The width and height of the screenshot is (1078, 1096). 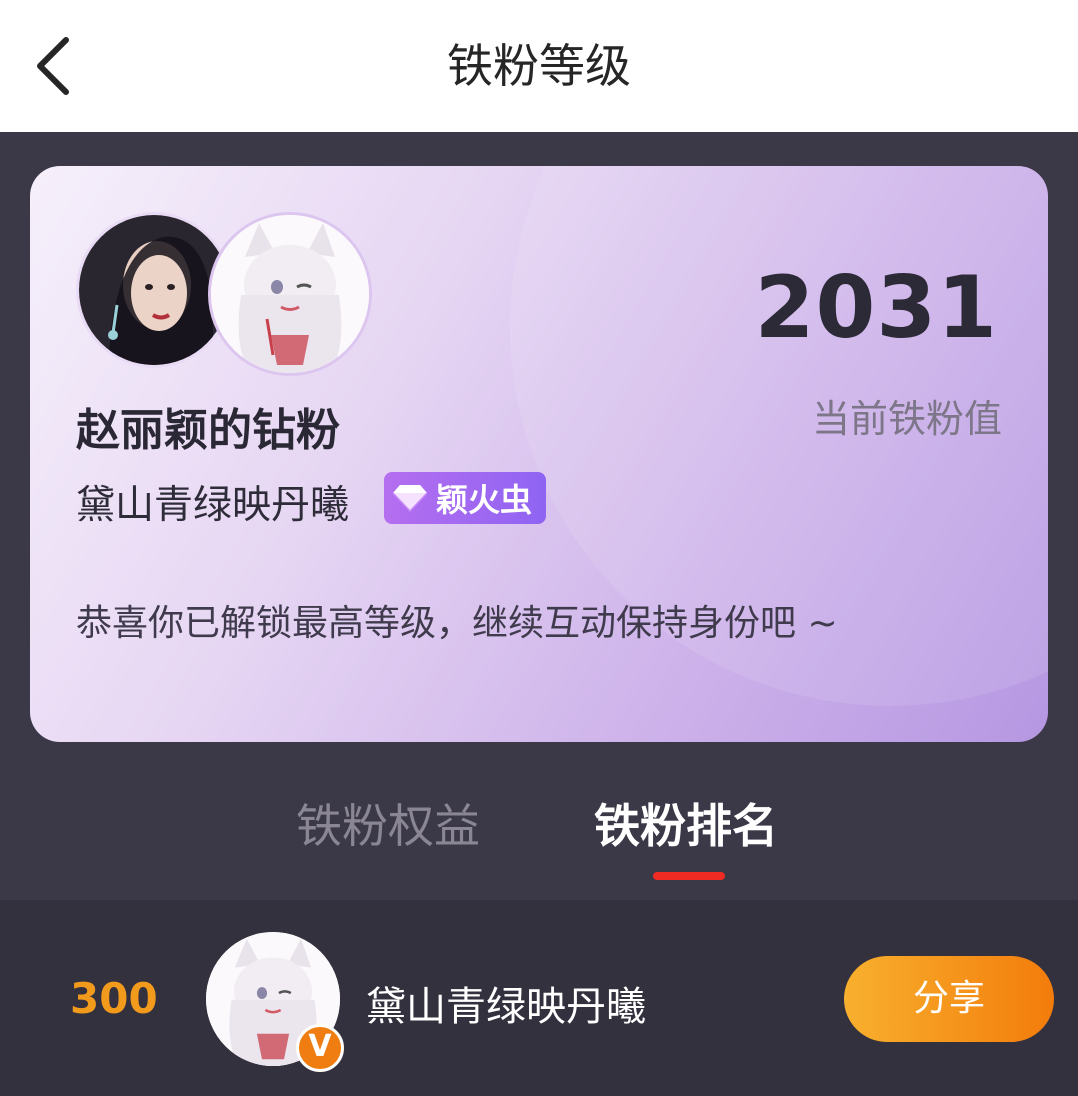 What do you see at coordinates (208, 430) in the screenshot?
I see `fan-title: 赵丽颖的钻粉` at bounding box center [208, 430].